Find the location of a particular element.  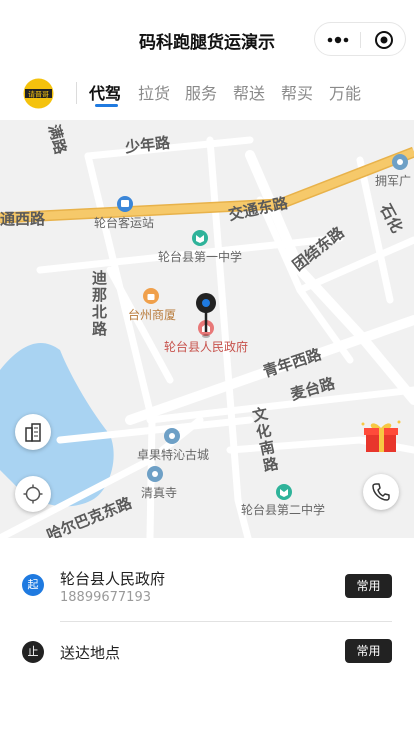

end-common-button: 常用 is located at coordinates (368, 651).